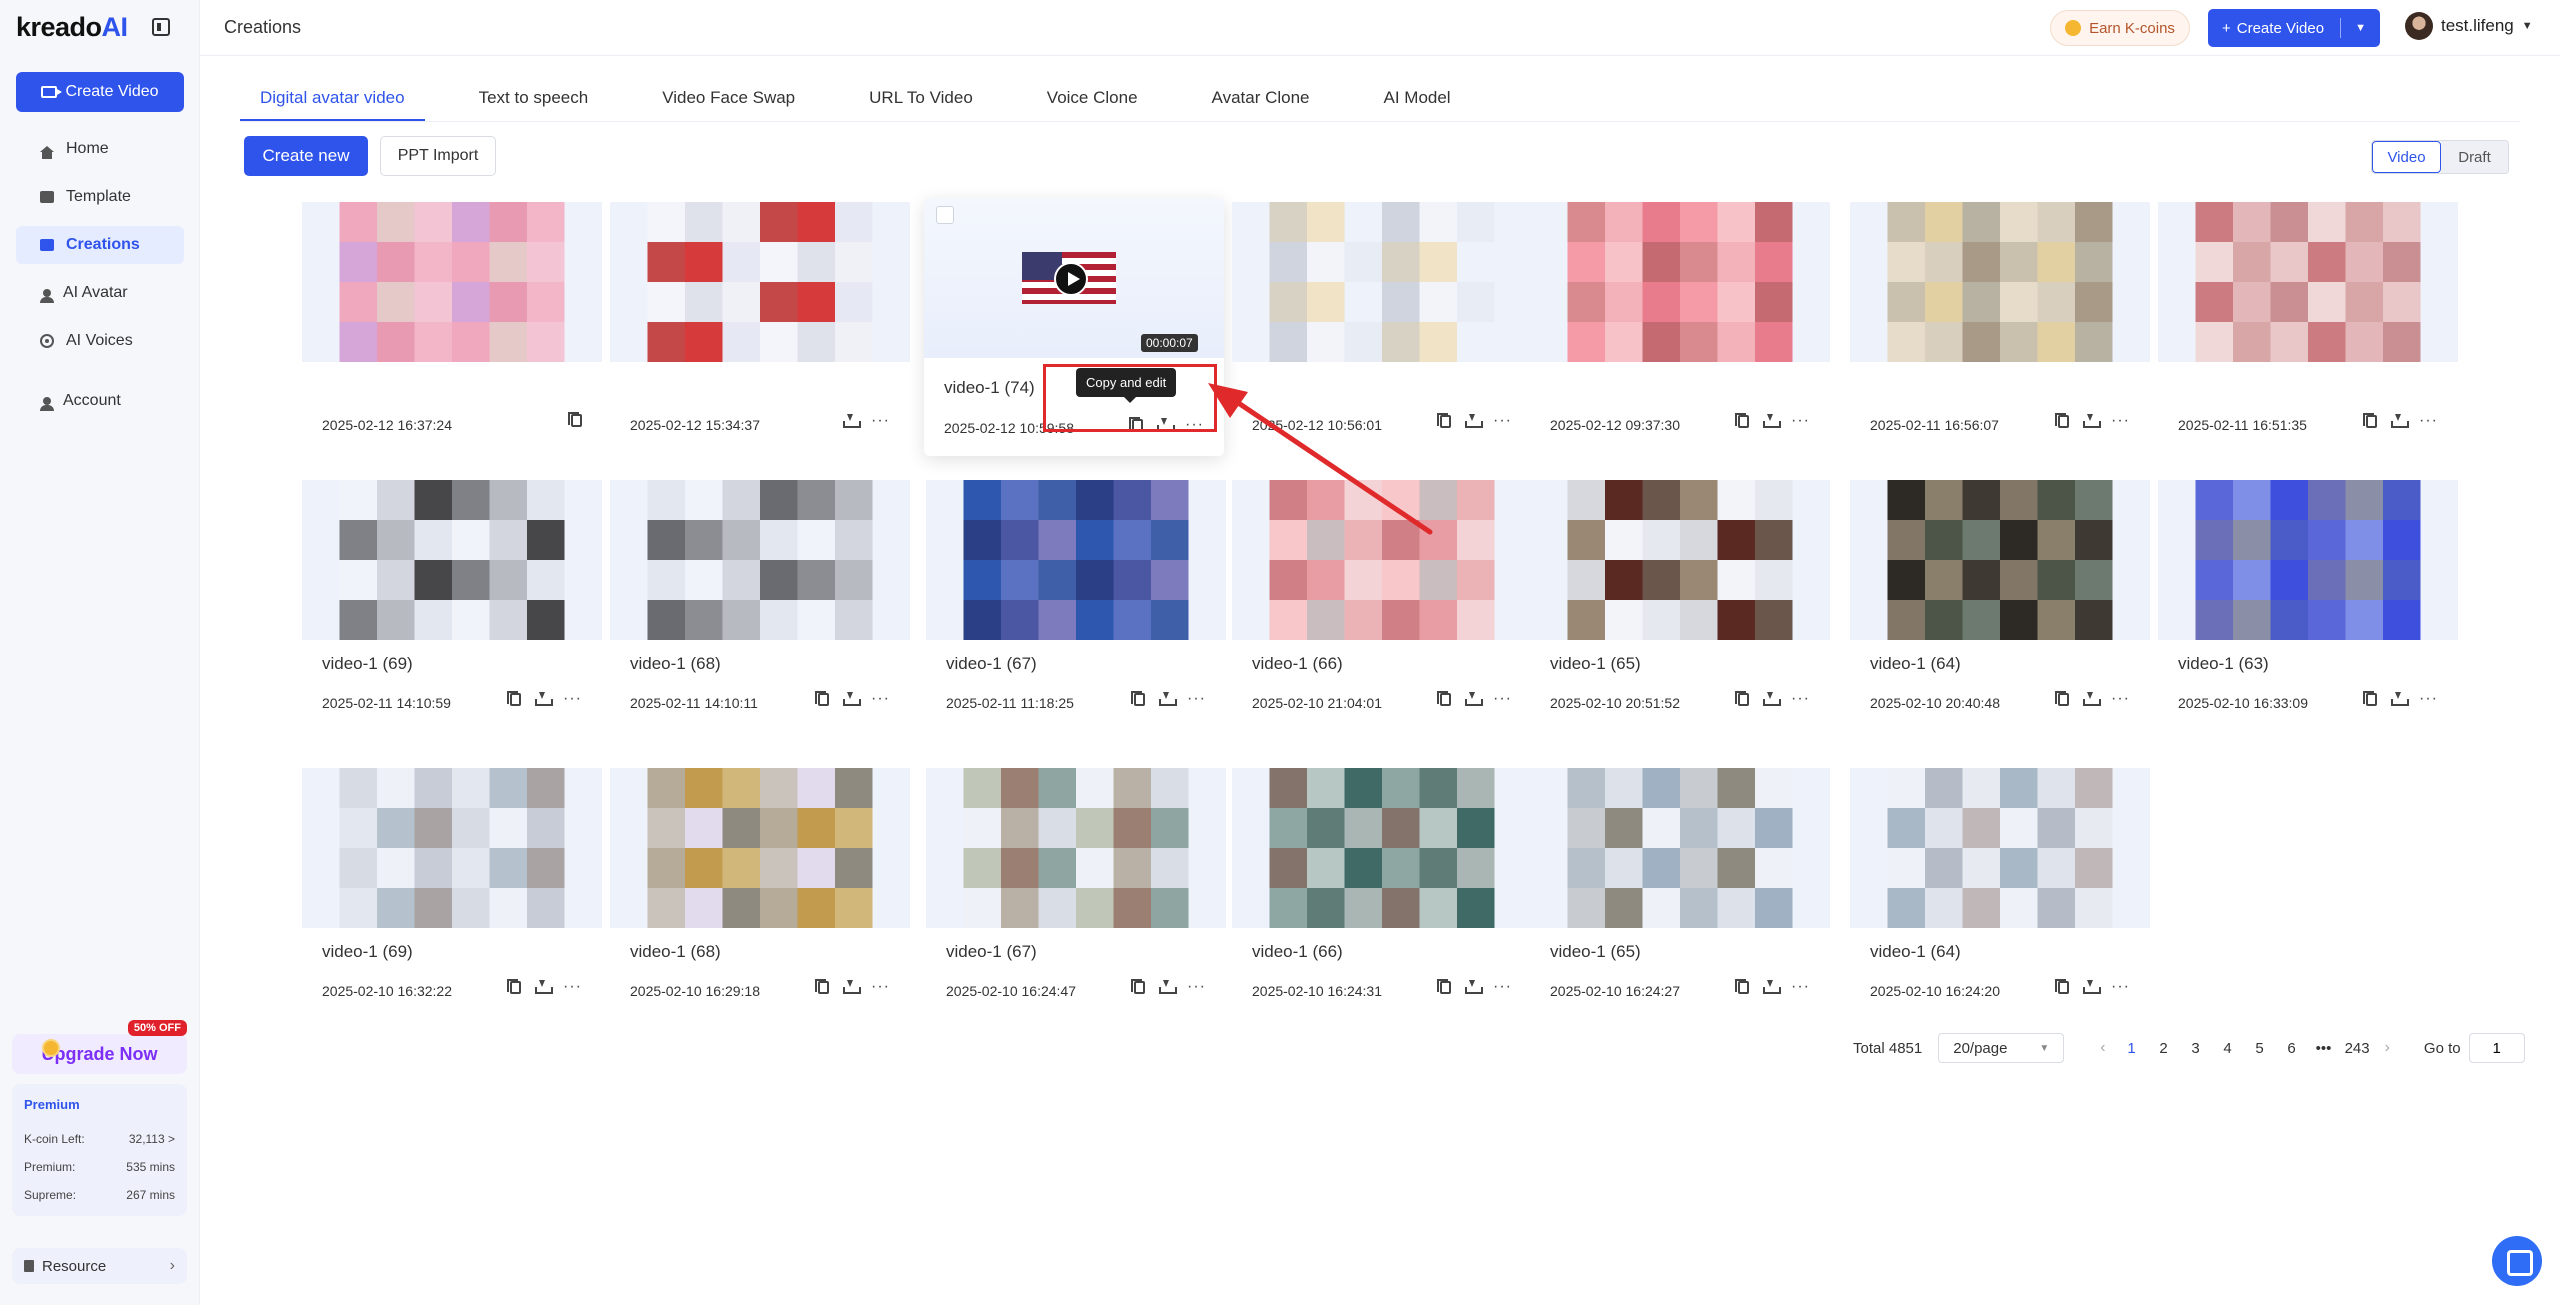 The image size is (2560, 1305). What do you see at coordinates (534, 98) in the screenshot?
I see `tab-text-to-speech: Text to speech` at bounding box center [534, 98].